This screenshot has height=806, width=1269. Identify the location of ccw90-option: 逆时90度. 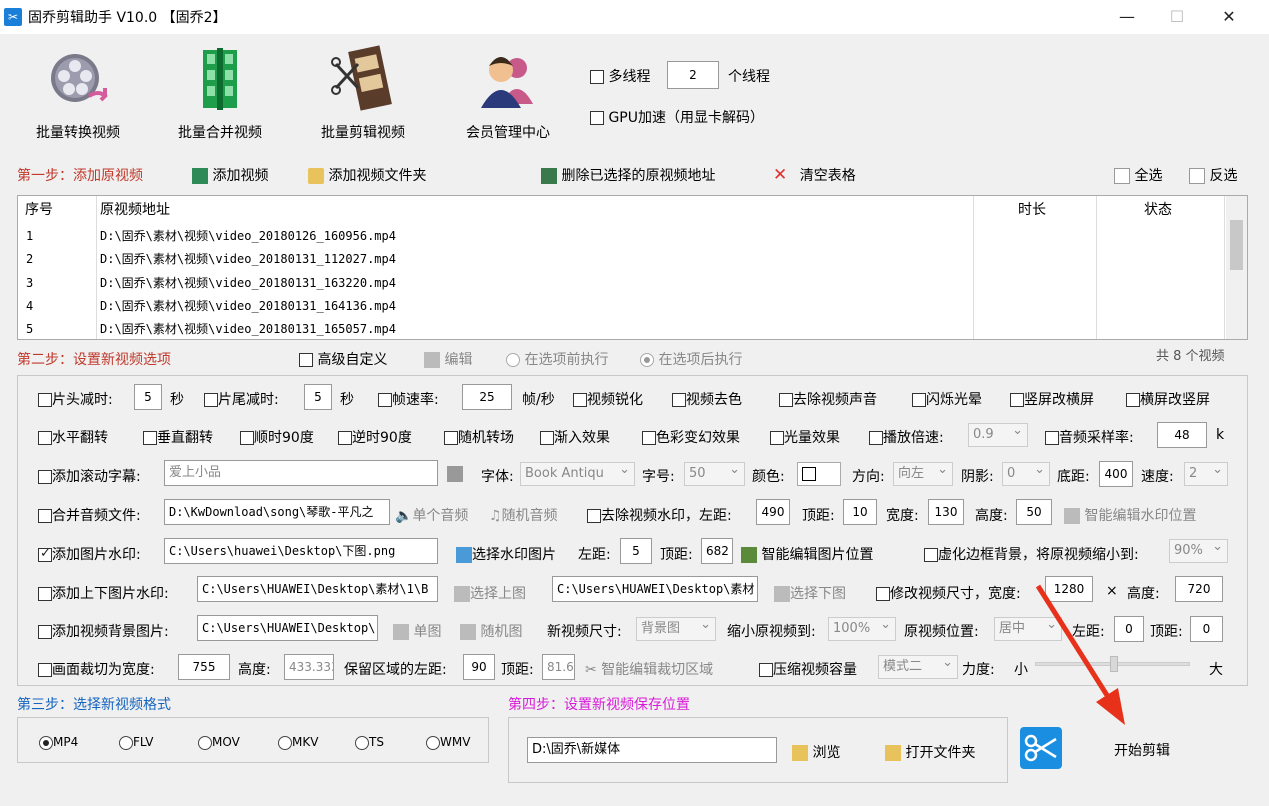
(375, 437).